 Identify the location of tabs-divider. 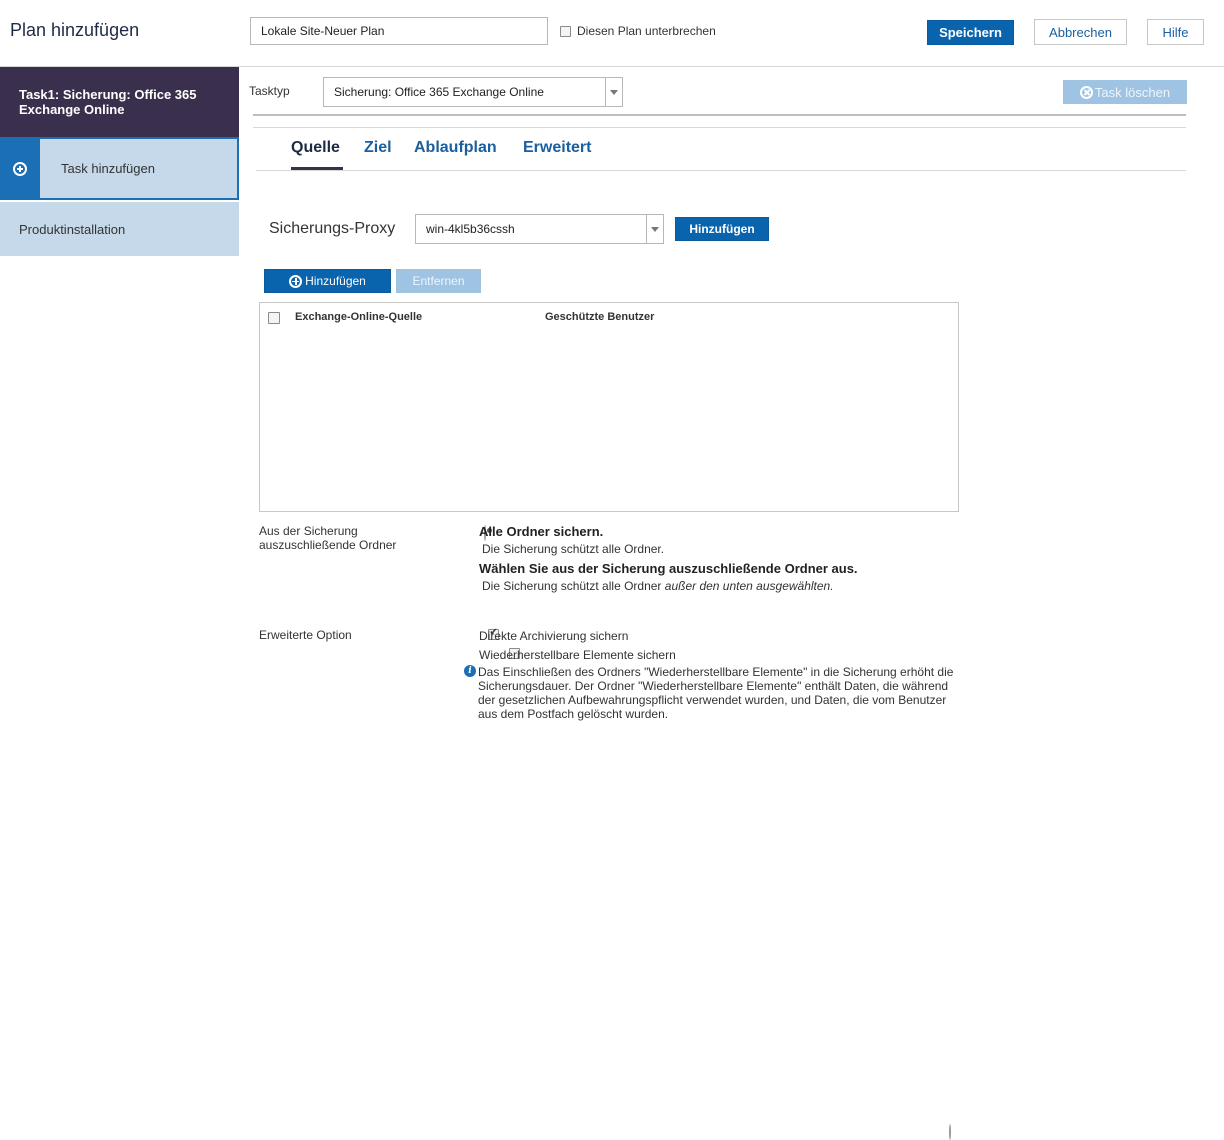
(721, 170).